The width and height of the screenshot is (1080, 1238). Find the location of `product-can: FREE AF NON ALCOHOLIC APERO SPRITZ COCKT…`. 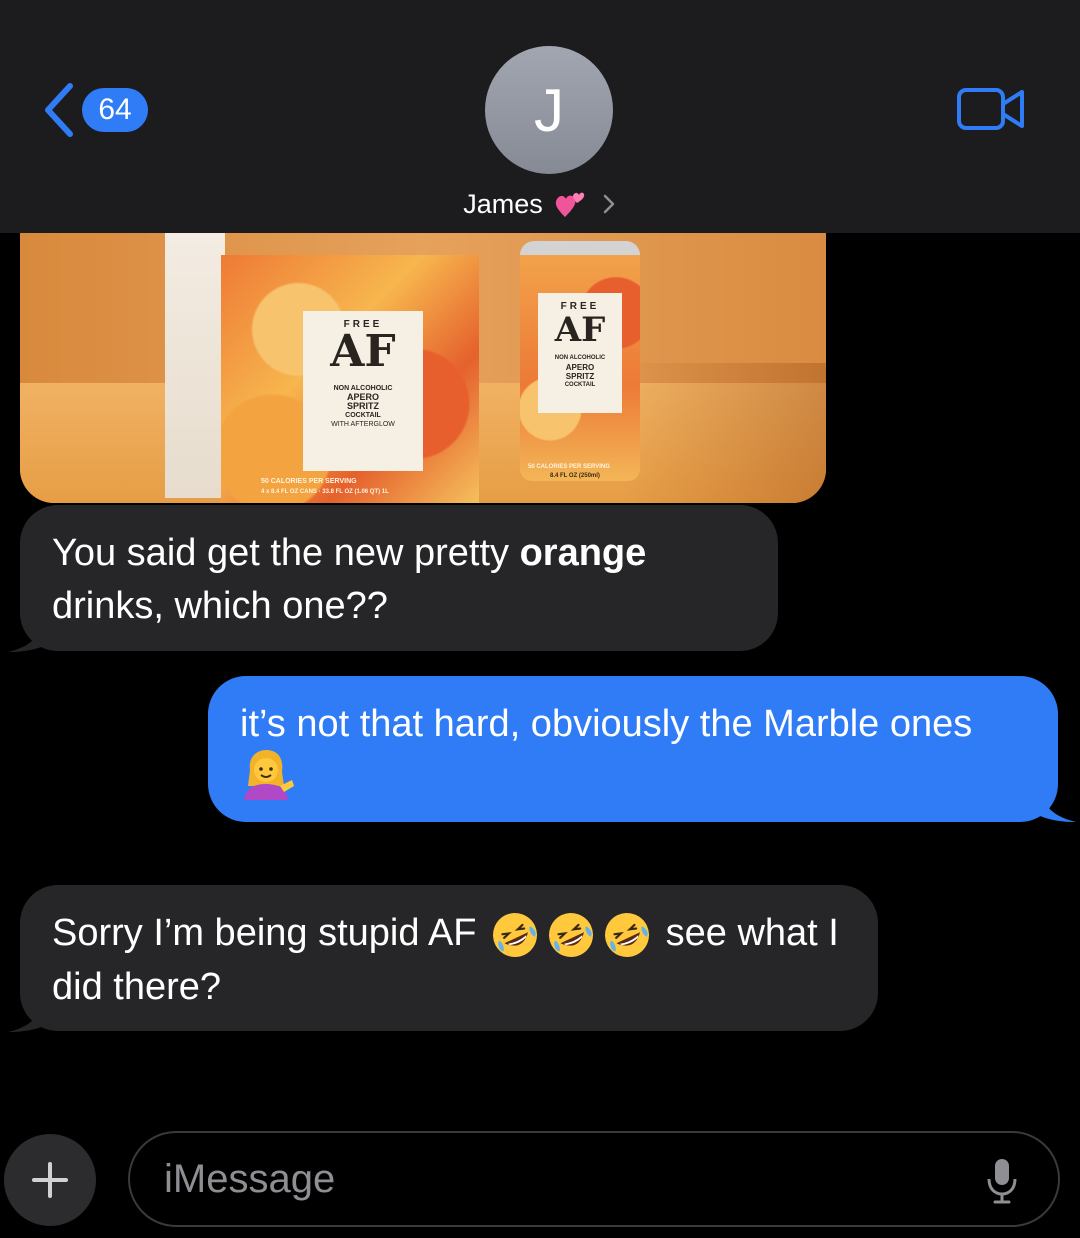

product-can: FREE AF NON ALCOHOLIC APERO SPRITZ COCKT… is located at coordinates (580, 361).